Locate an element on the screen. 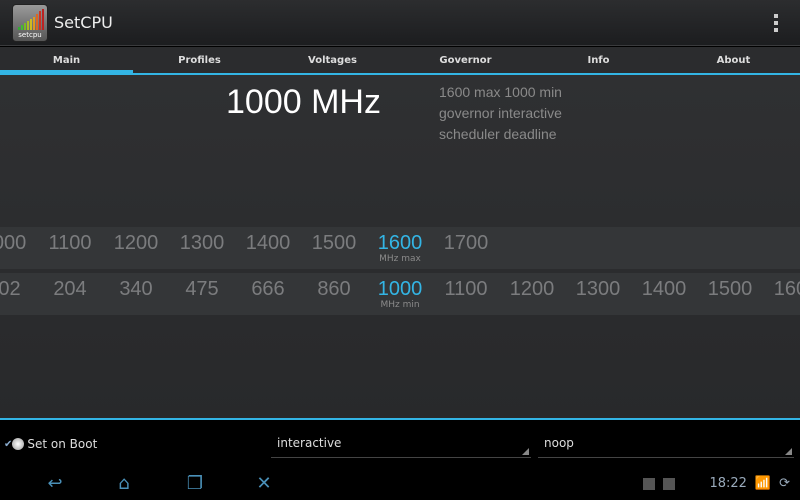  status-area: 18:22 📶 ⟳ is located at coordinates (716, 483).